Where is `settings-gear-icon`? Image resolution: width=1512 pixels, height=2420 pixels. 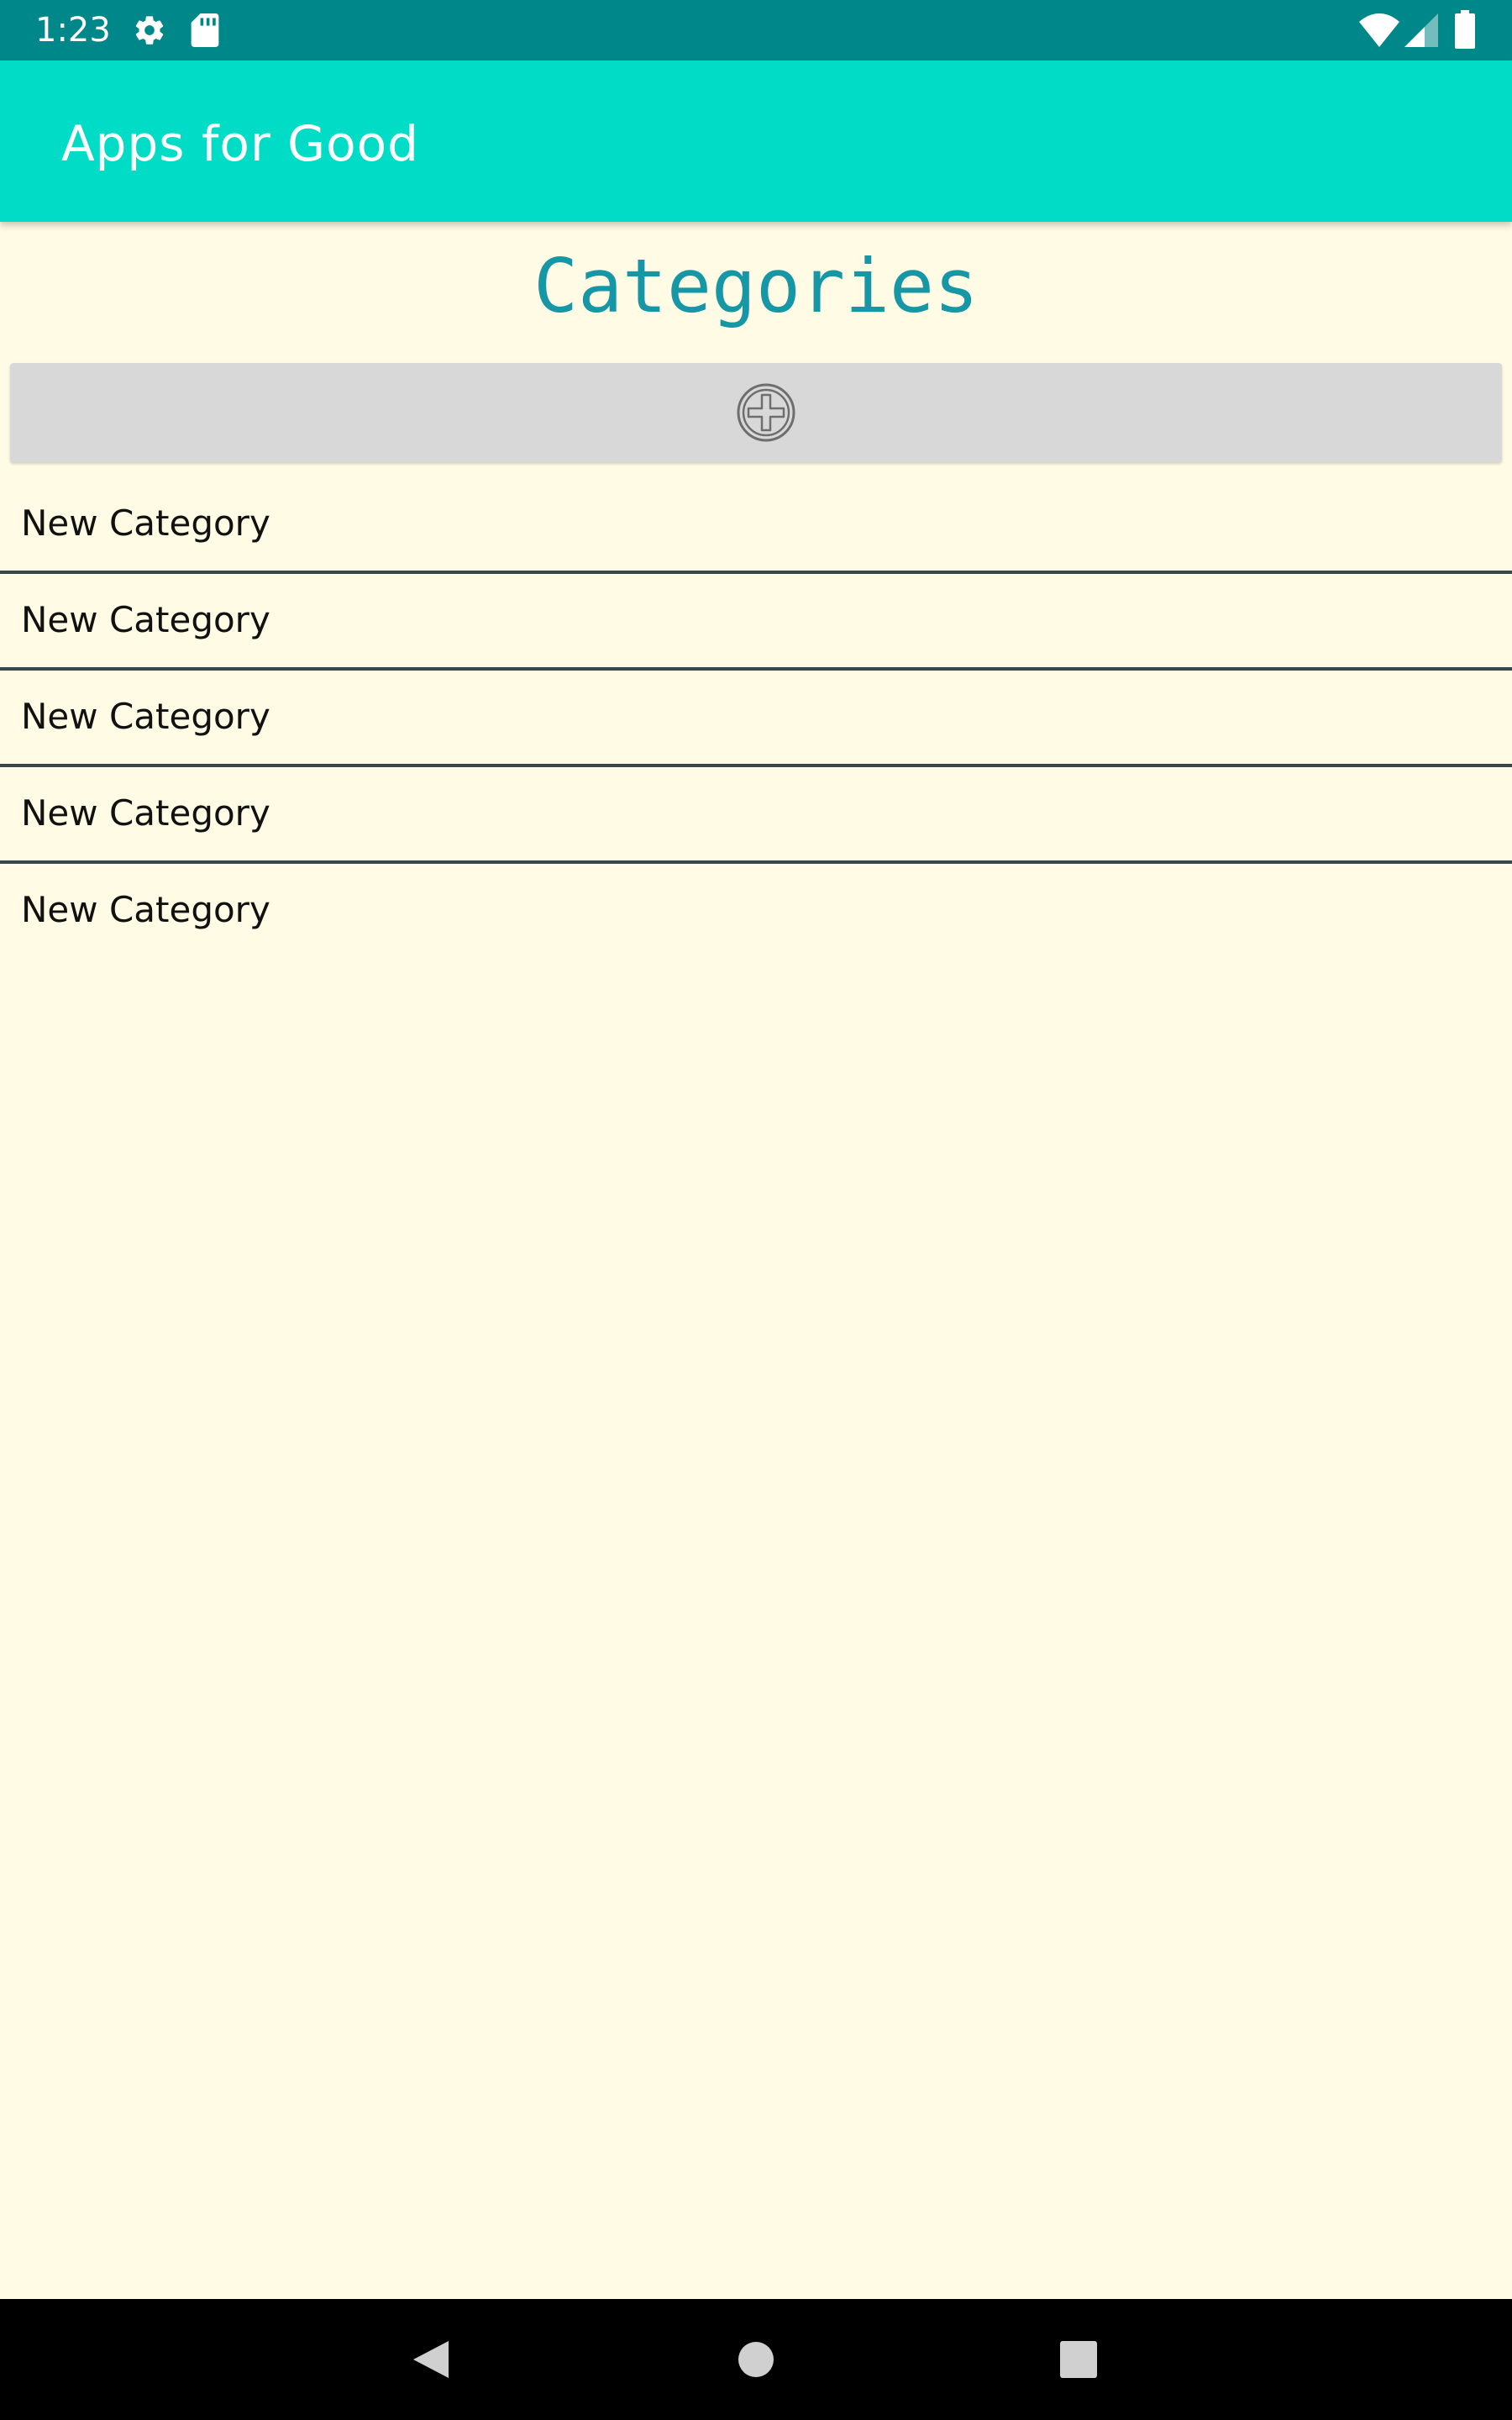
settings-gear-icon is located at coordinates (149, 32).